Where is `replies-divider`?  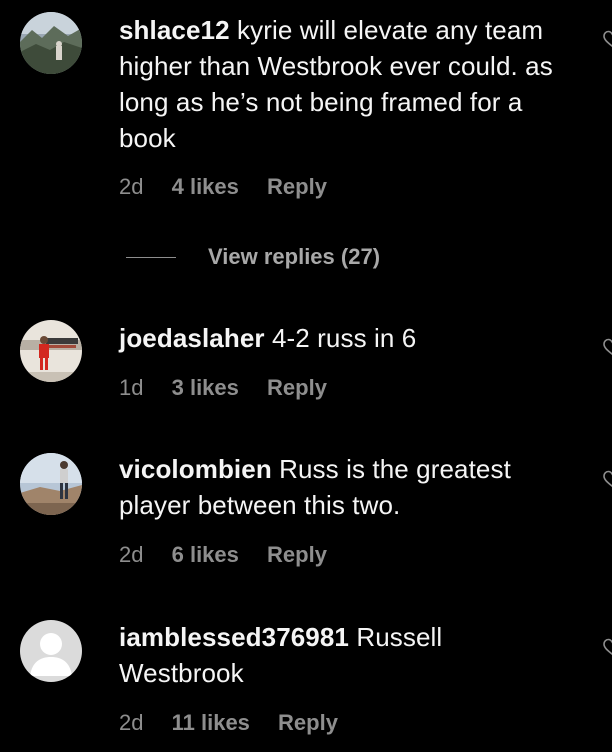
replies-divider is located at coordinates (151, 257).